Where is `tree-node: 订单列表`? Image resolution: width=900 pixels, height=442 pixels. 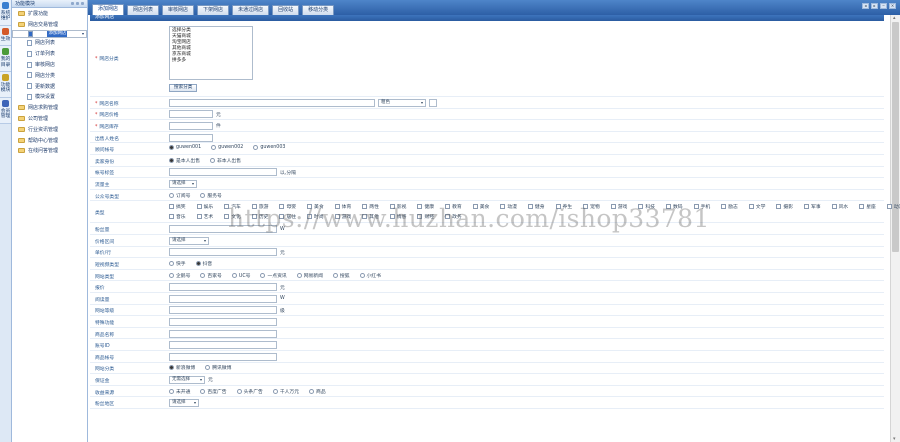 tree-node: 订单列表 is located at coordinates (49, 53).